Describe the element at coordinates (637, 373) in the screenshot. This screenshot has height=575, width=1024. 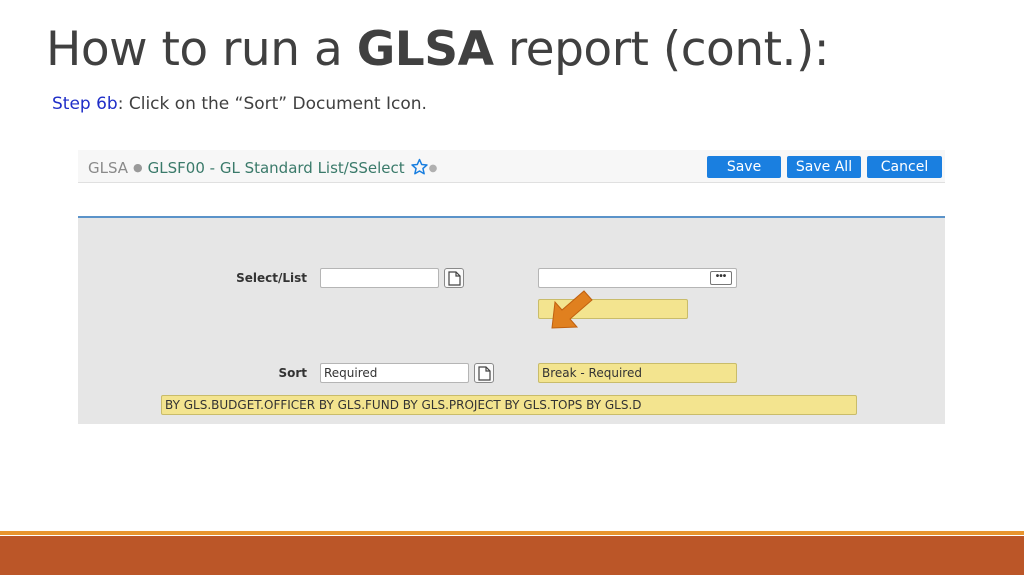
I see `break-field: Break - Required` at that location.